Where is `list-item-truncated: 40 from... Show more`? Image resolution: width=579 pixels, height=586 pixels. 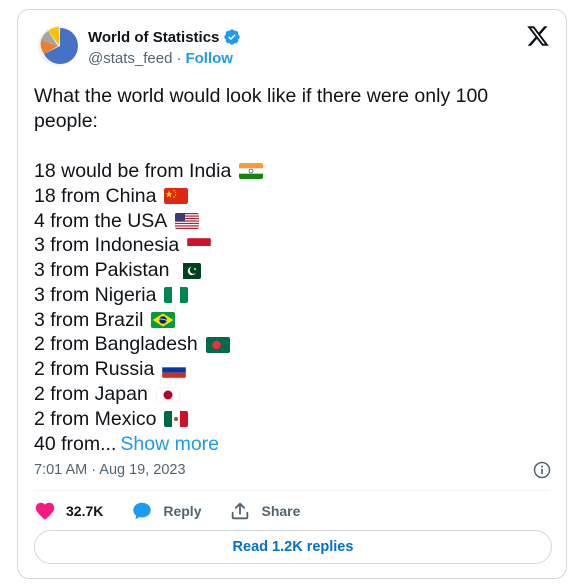 list-item-truncated: 40 from... Show more is located at coordinates (284, 444).